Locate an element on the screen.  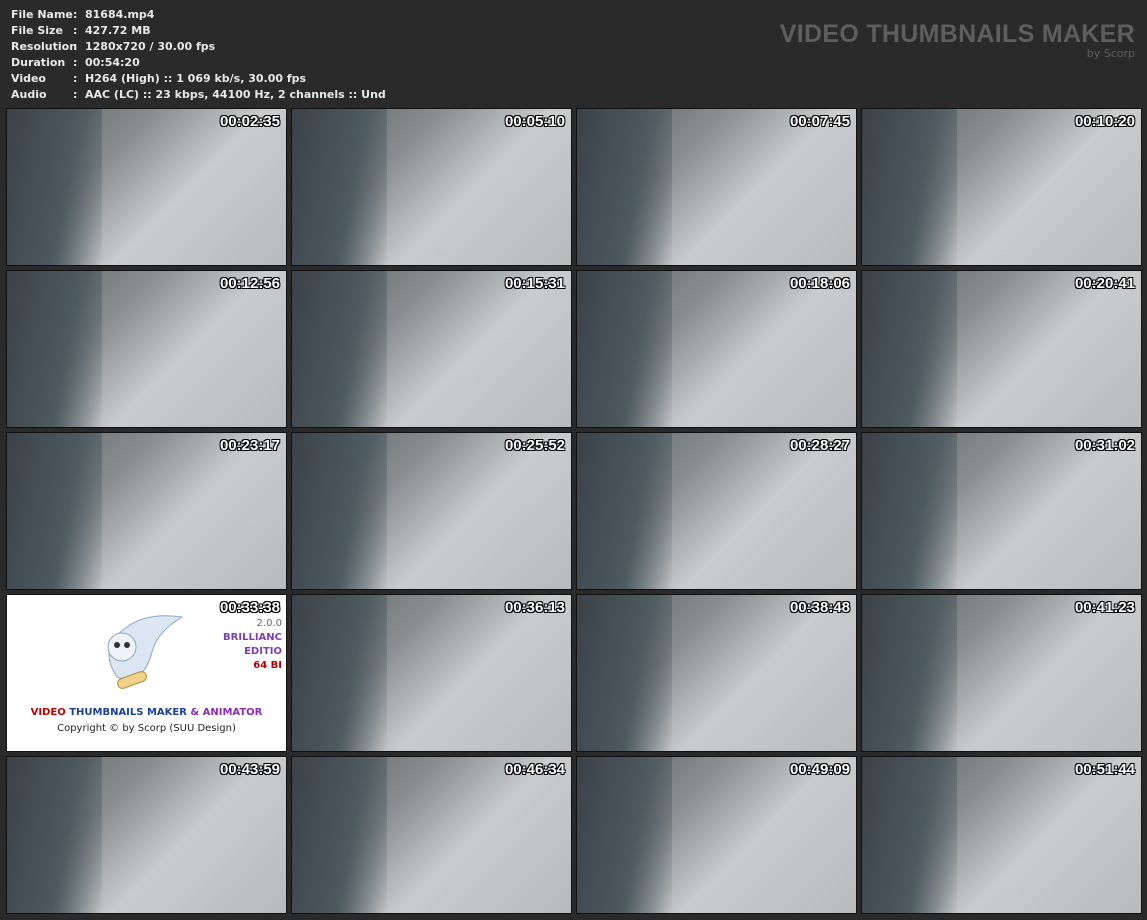
info-value: 00:54:20 is located at coordinates (112, 62).